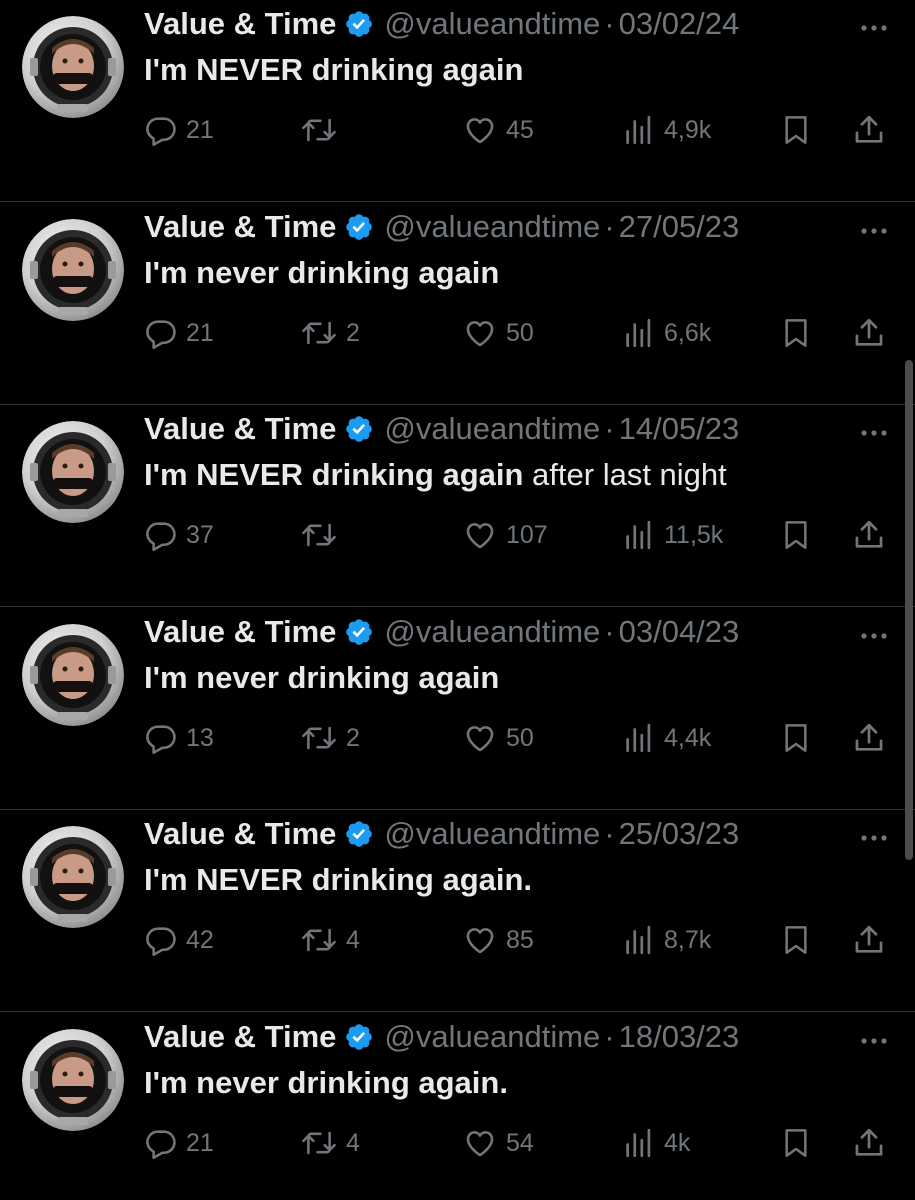  Describe the element at coordinates (679, 24) in the screenshot. I see `tweet-date: 03/02/24` at that location.